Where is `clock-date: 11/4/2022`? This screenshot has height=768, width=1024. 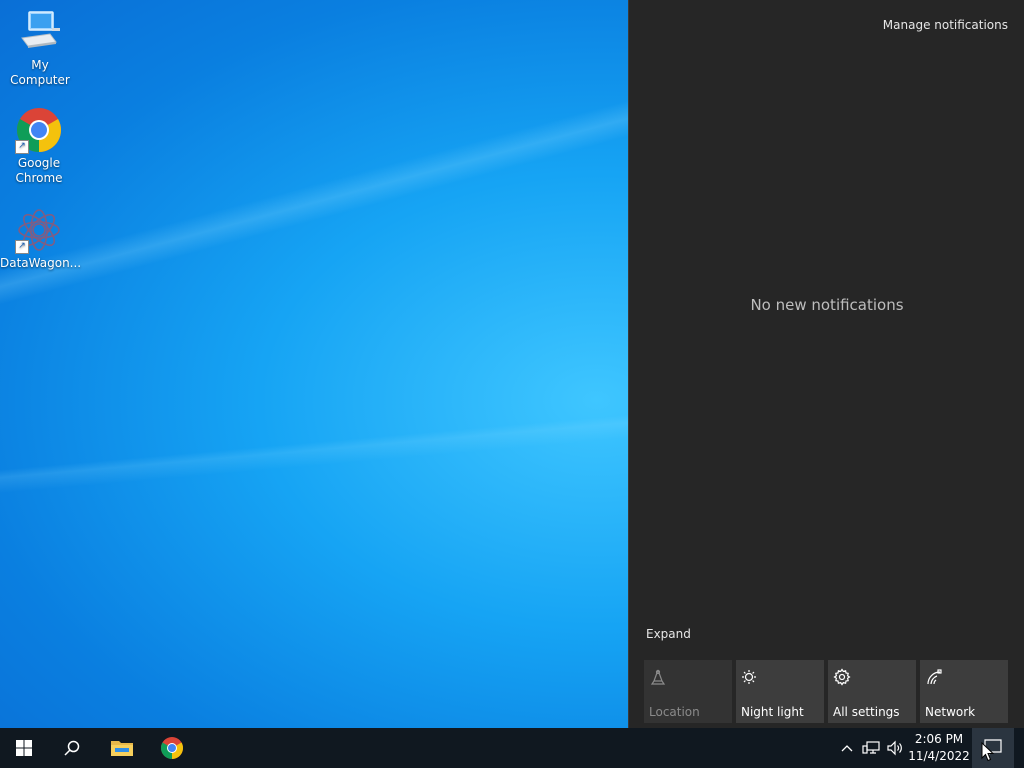 clock-date: 11/4/2022 is located at coordinates (939, 756).